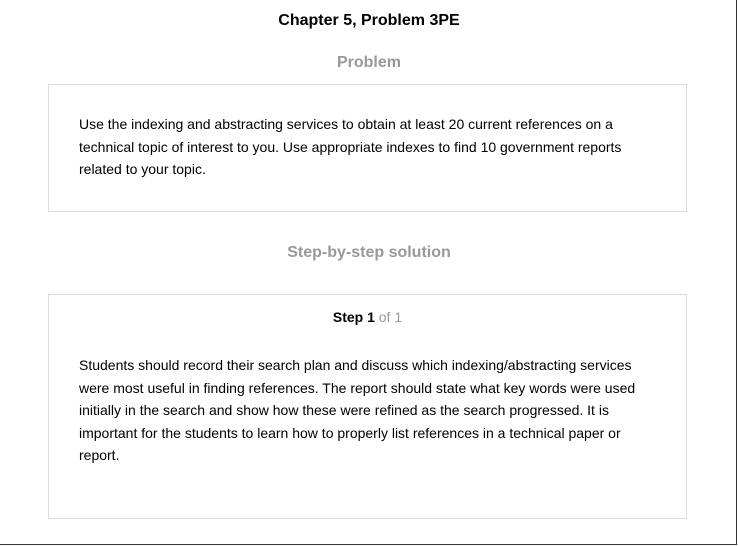  What do you see at coordinates (369, 252) in the screenshot?
I see `solution-heading: Step-by-step solution` at bounding box center [369, 252].